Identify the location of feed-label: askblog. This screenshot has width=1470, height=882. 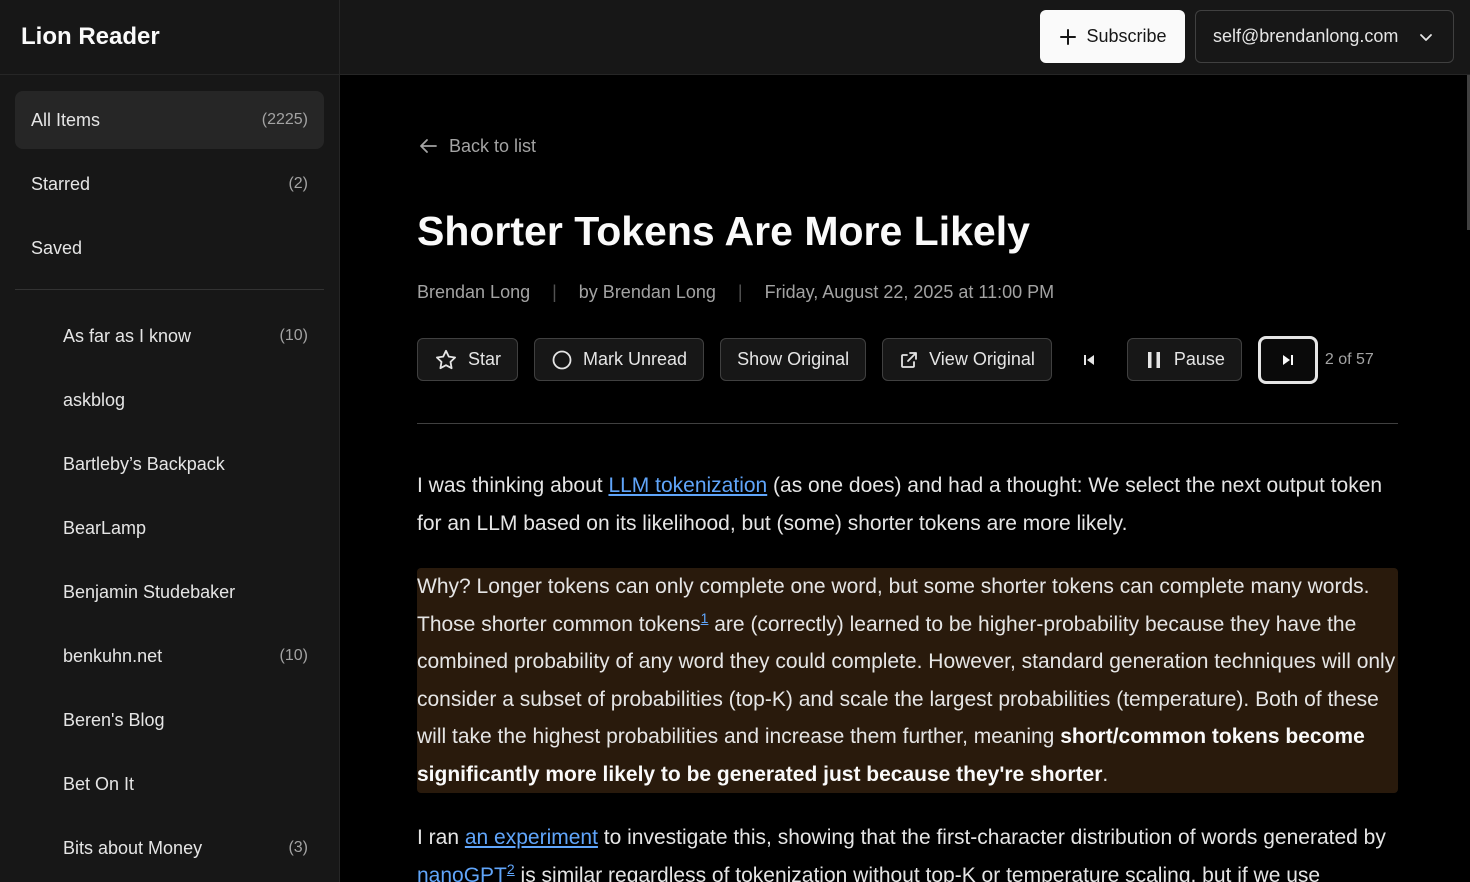
(94, 399).